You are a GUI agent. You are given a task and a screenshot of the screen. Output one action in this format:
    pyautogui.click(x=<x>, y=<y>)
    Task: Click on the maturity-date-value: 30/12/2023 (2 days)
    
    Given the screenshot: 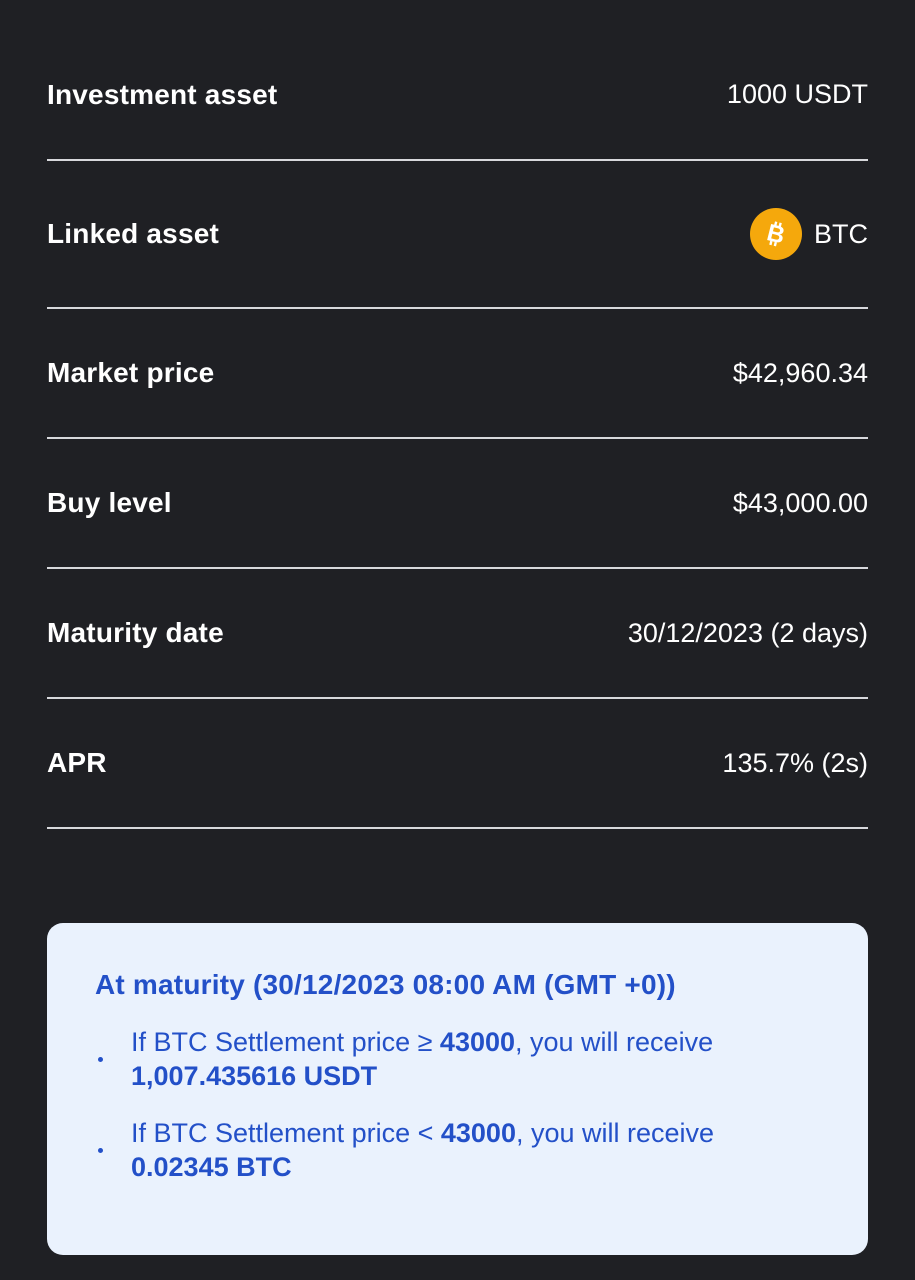 What is the action you would take?
    pyautogui.click(x=747, y=632)
    